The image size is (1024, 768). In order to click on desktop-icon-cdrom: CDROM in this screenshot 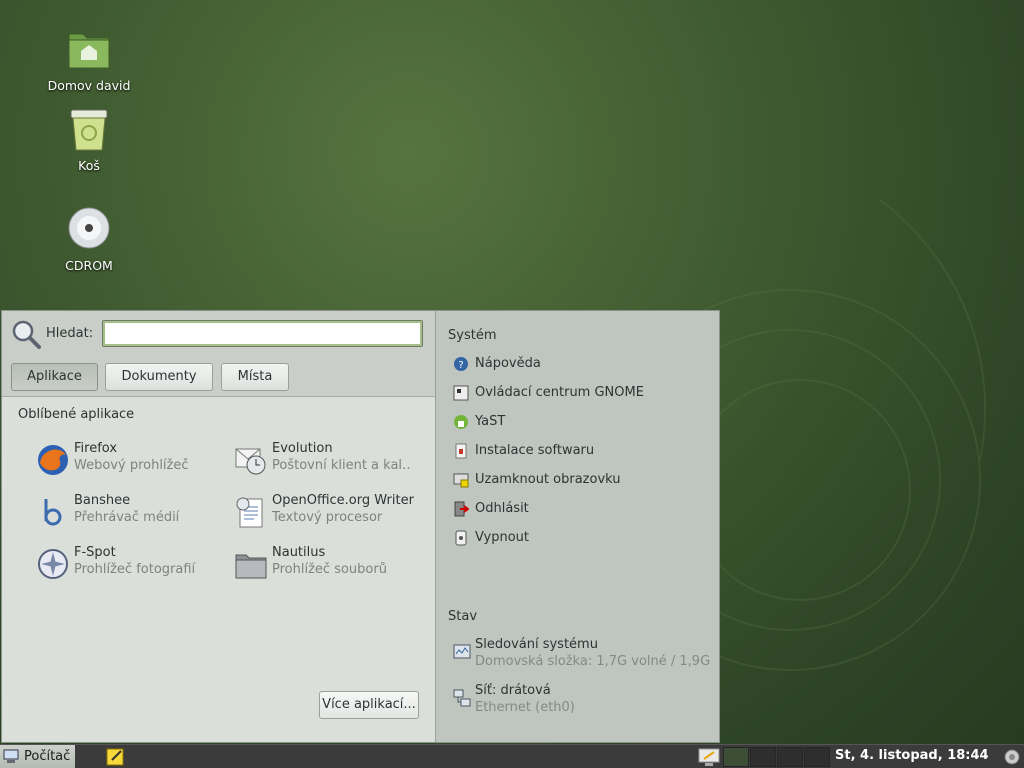, I will do `click(89, 239)`.